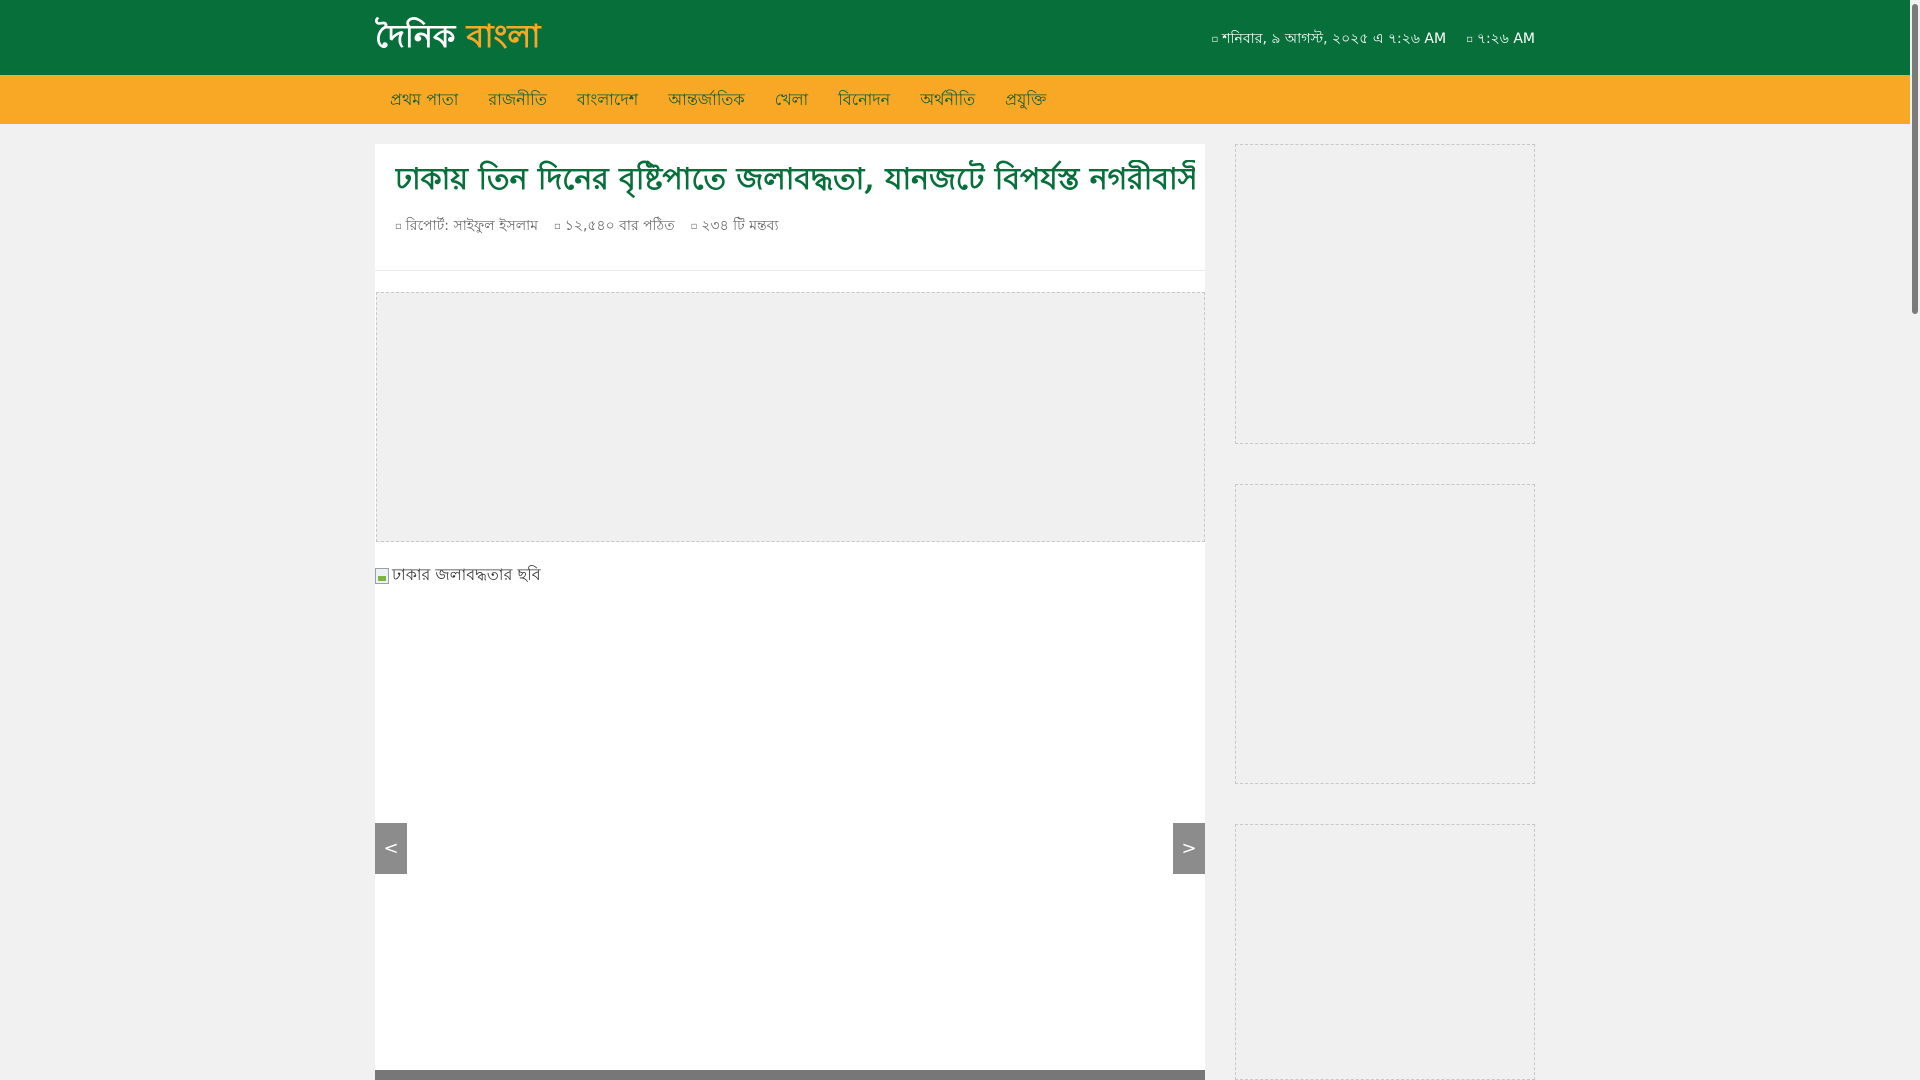  Describe the element at coordinates (1025, 99) in the screenshot. I see `nav-item-technology: প্রযুক্তি` at that location.